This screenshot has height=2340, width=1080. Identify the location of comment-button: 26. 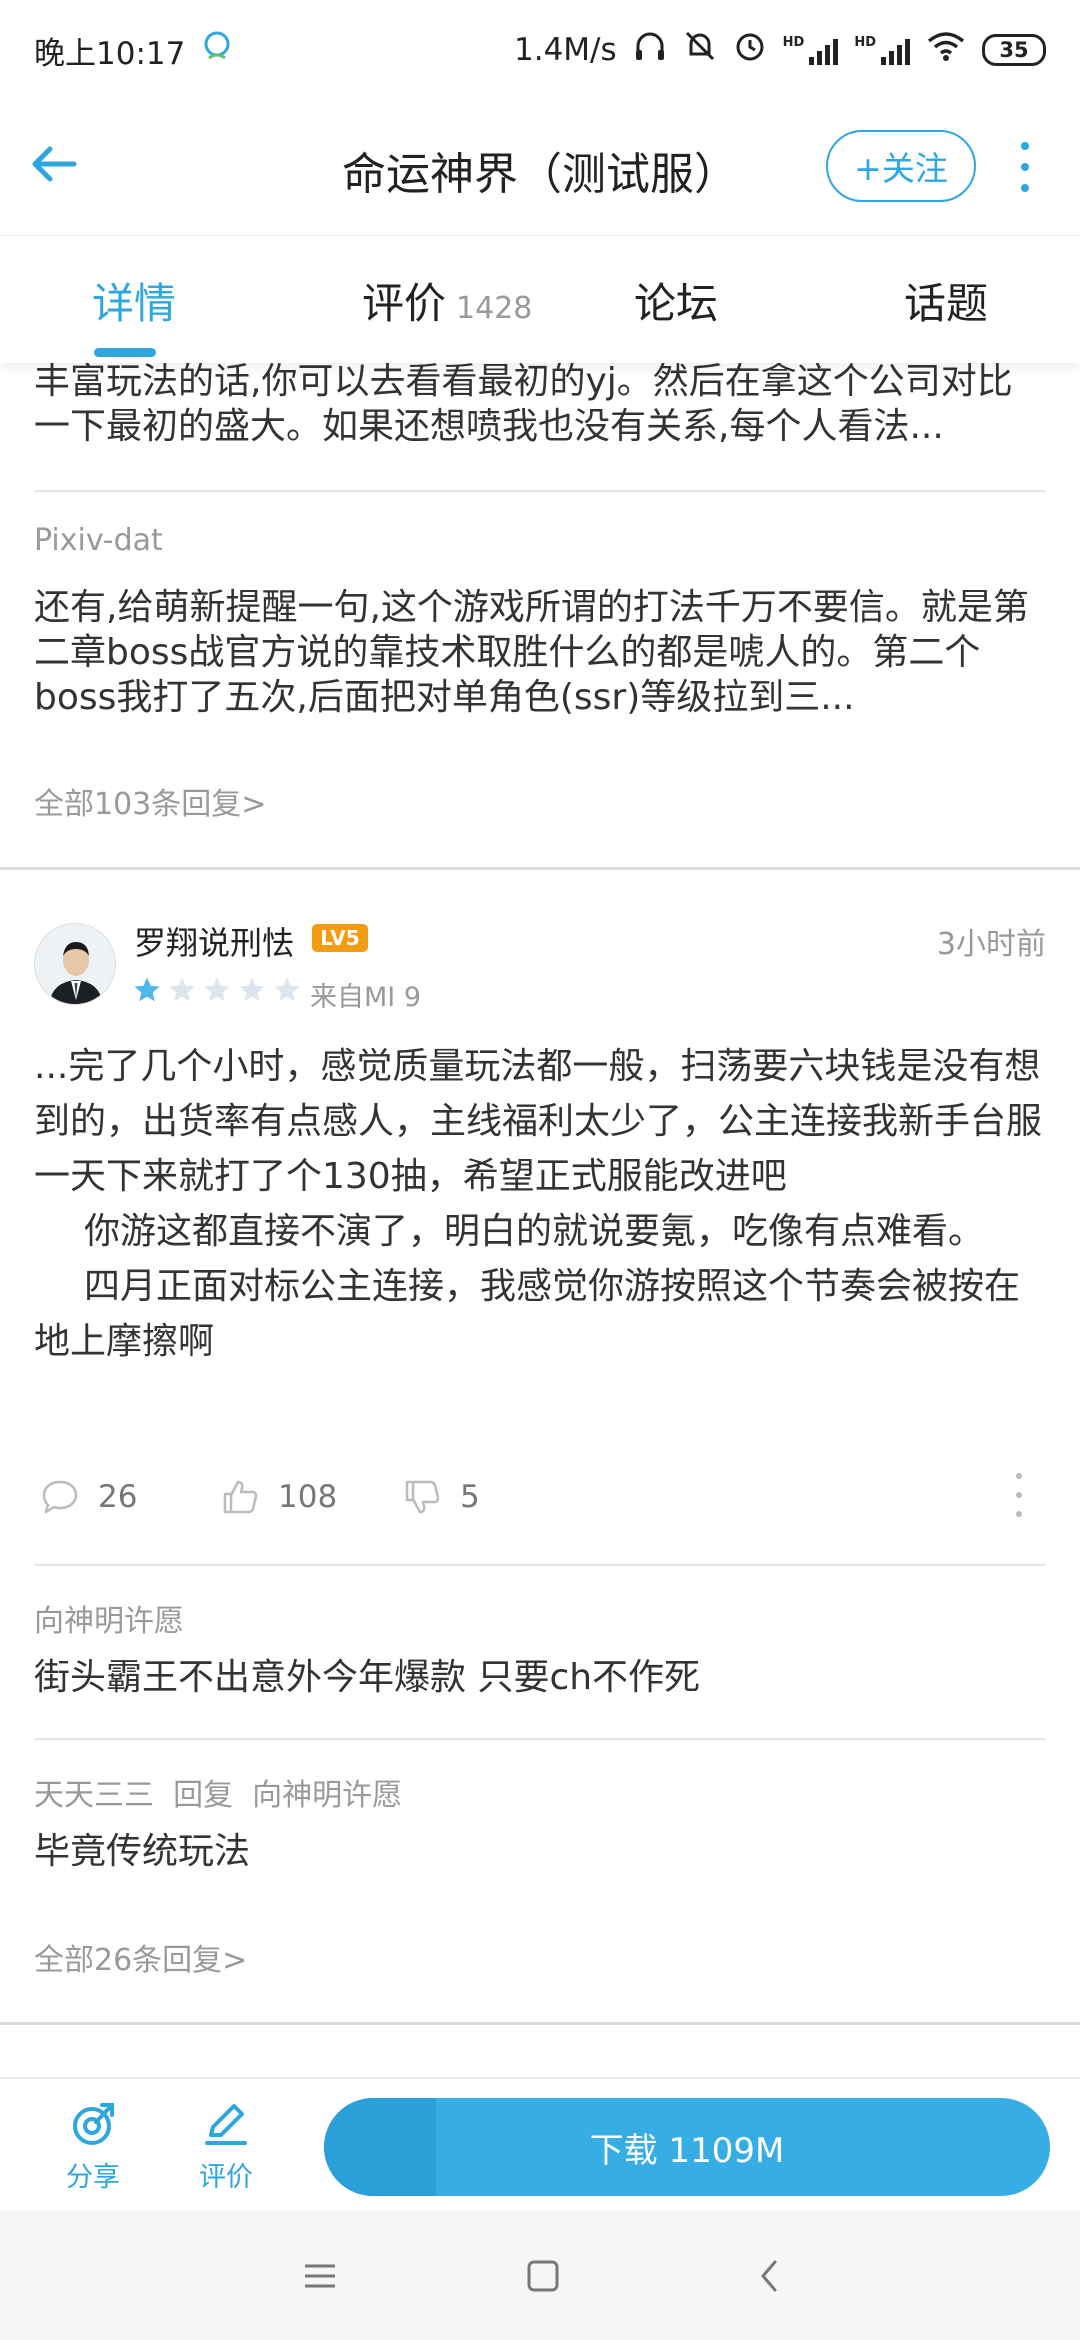
(88, 1497).